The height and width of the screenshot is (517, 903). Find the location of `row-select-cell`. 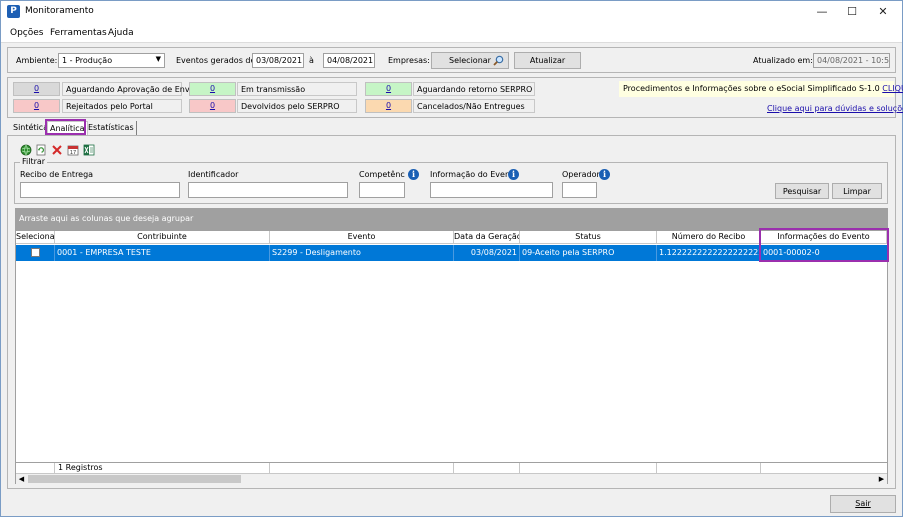

row-select-cell is located at coordinates (35, 253).